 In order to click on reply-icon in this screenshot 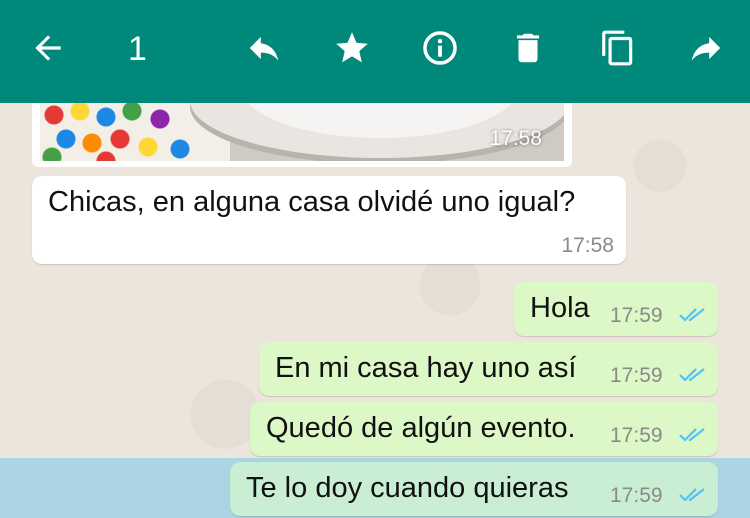, I will do `click(264, 48)`.